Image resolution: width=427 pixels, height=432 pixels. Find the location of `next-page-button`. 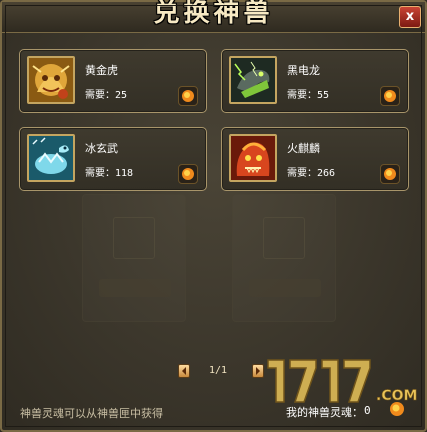

next-page-button is located at coordinates (258, 371).